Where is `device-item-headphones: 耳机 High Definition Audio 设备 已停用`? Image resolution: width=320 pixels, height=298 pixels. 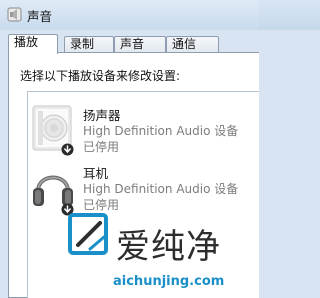
device-item-headphones: 耳机 High Definition Audio 设备 已停用 is located at coordinates (143, 190).